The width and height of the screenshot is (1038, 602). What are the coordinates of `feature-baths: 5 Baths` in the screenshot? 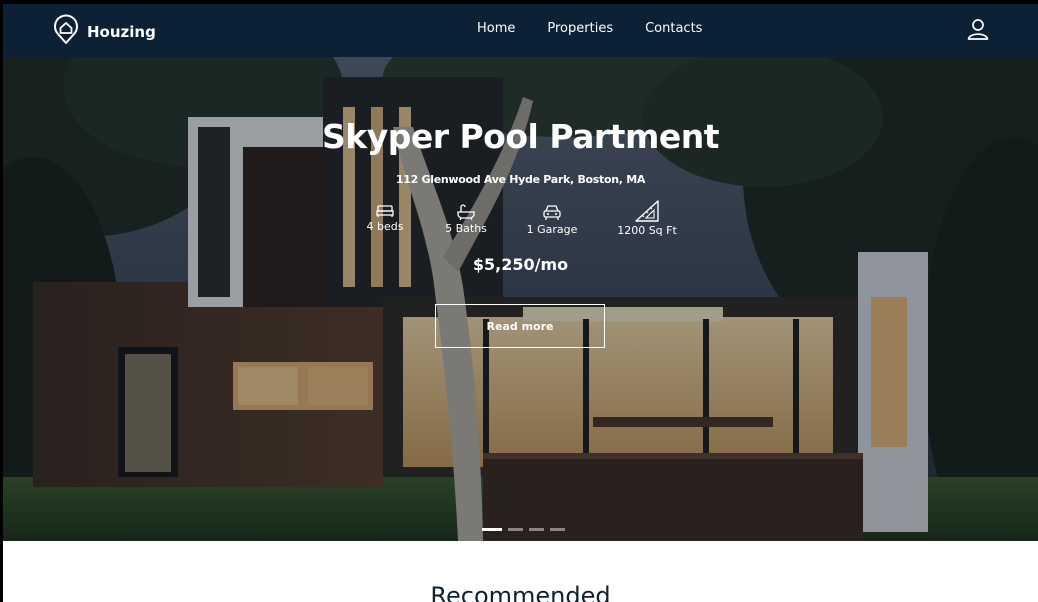 It's located at (466, 219).